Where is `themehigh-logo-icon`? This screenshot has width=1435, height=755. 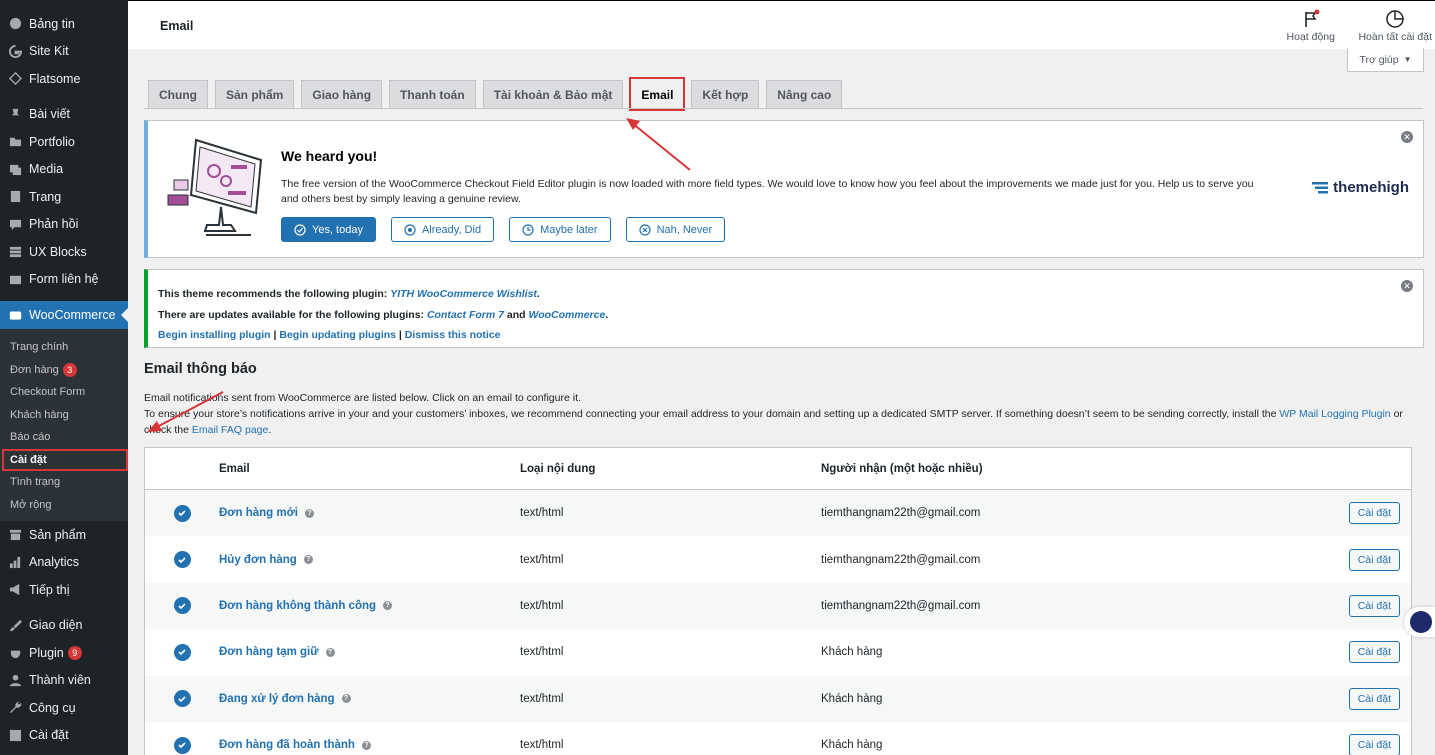
themehigh-logo-icon is located at coordinates (1320, 187).